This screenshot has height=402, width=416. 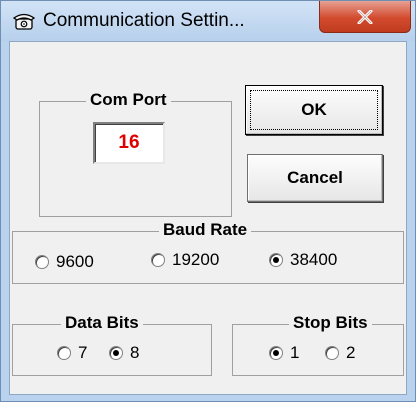 I want to click on baud-option-19200-label: 19200, so click(x=196, y=259).